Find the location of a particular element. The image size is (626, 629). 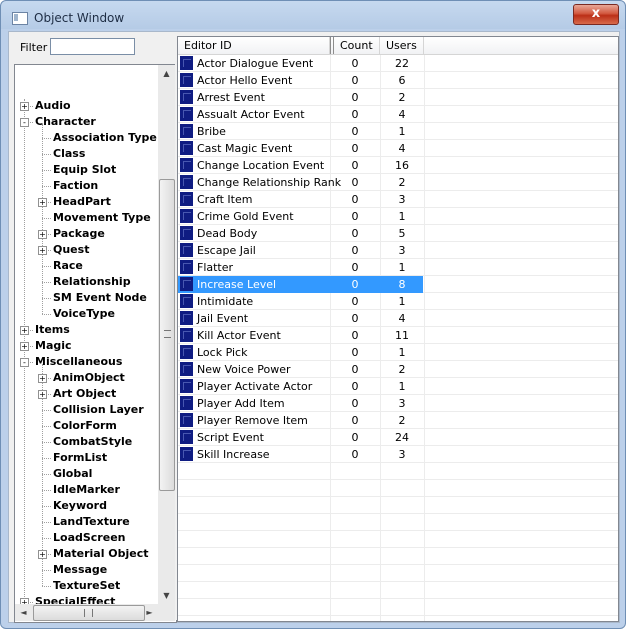

tree-node-voicetype: VoiceType is located at coordinates (84, 314).